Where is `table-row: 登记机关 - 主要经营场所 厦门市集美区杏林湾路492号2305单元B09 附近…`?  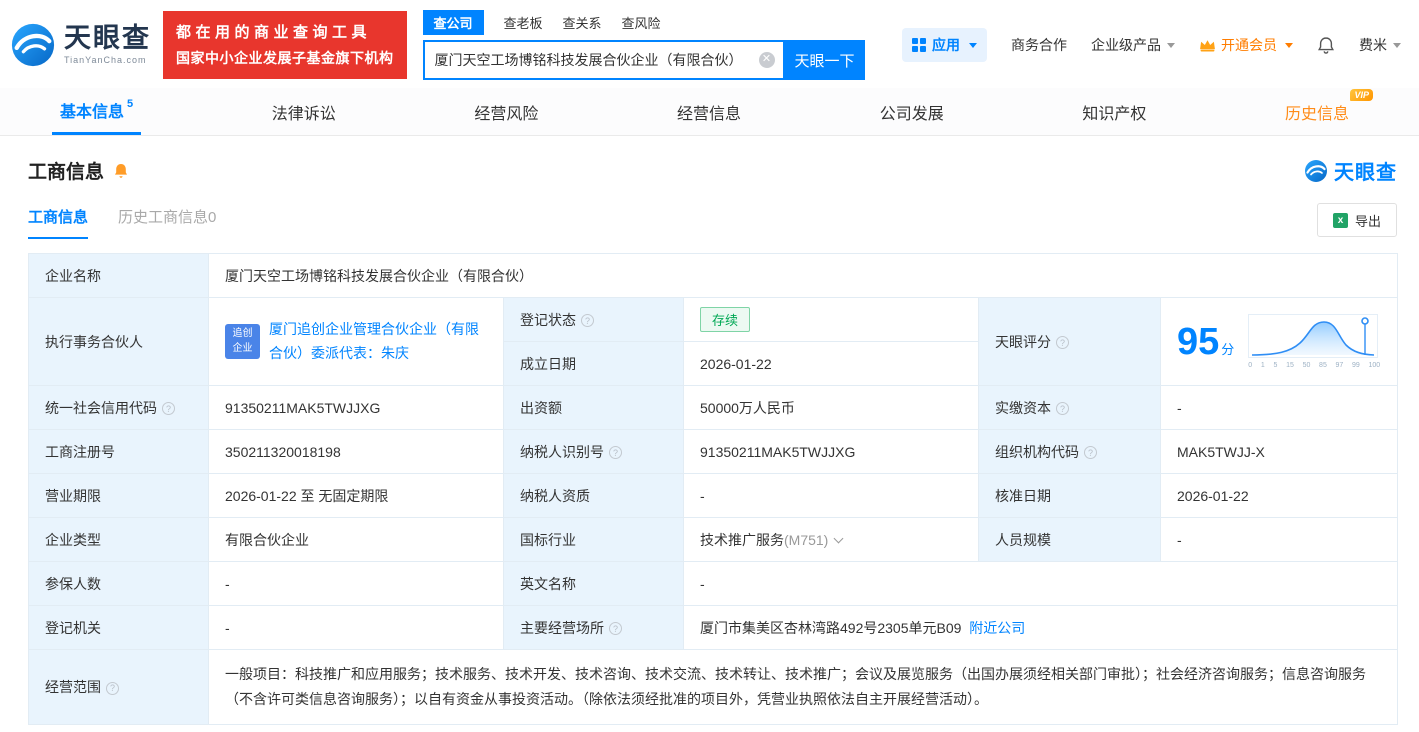 table-row: 登记机关 - 主要经营场所 厦门市集美区杏林湾路492号2305单元B09 附近… is located at coordinates (713, 627).